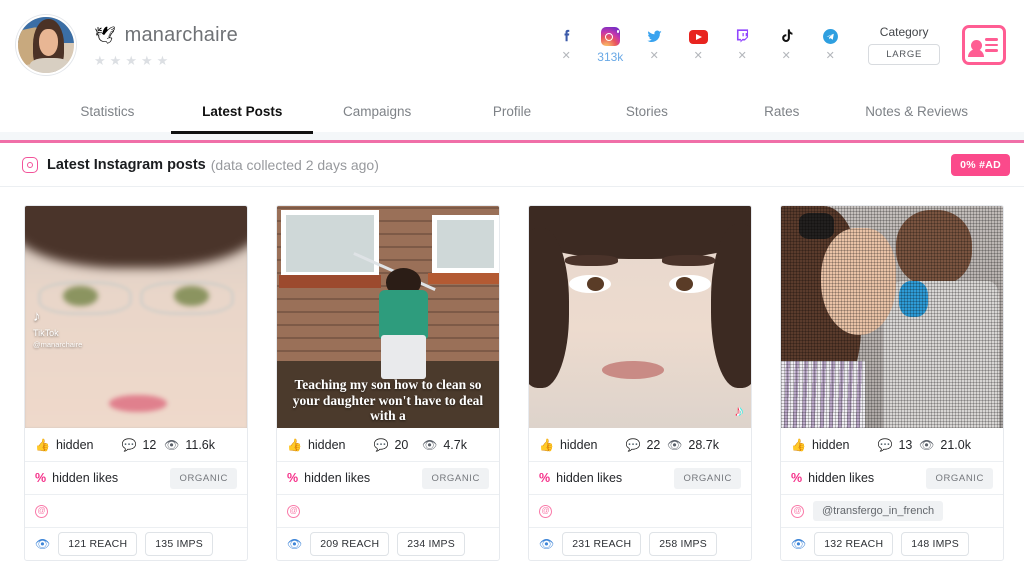  I want to click on username: manarchaire, so click(181, 35).